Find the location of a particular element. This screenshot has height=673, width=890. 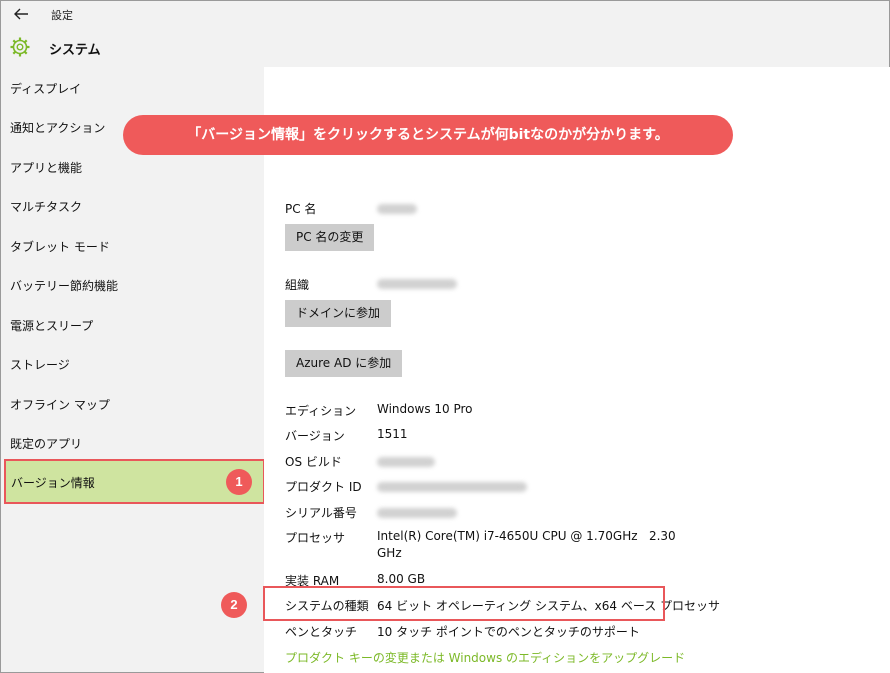

sidebar-item-default-apps: 既定のアプリ is located at coordinates (132, 442).